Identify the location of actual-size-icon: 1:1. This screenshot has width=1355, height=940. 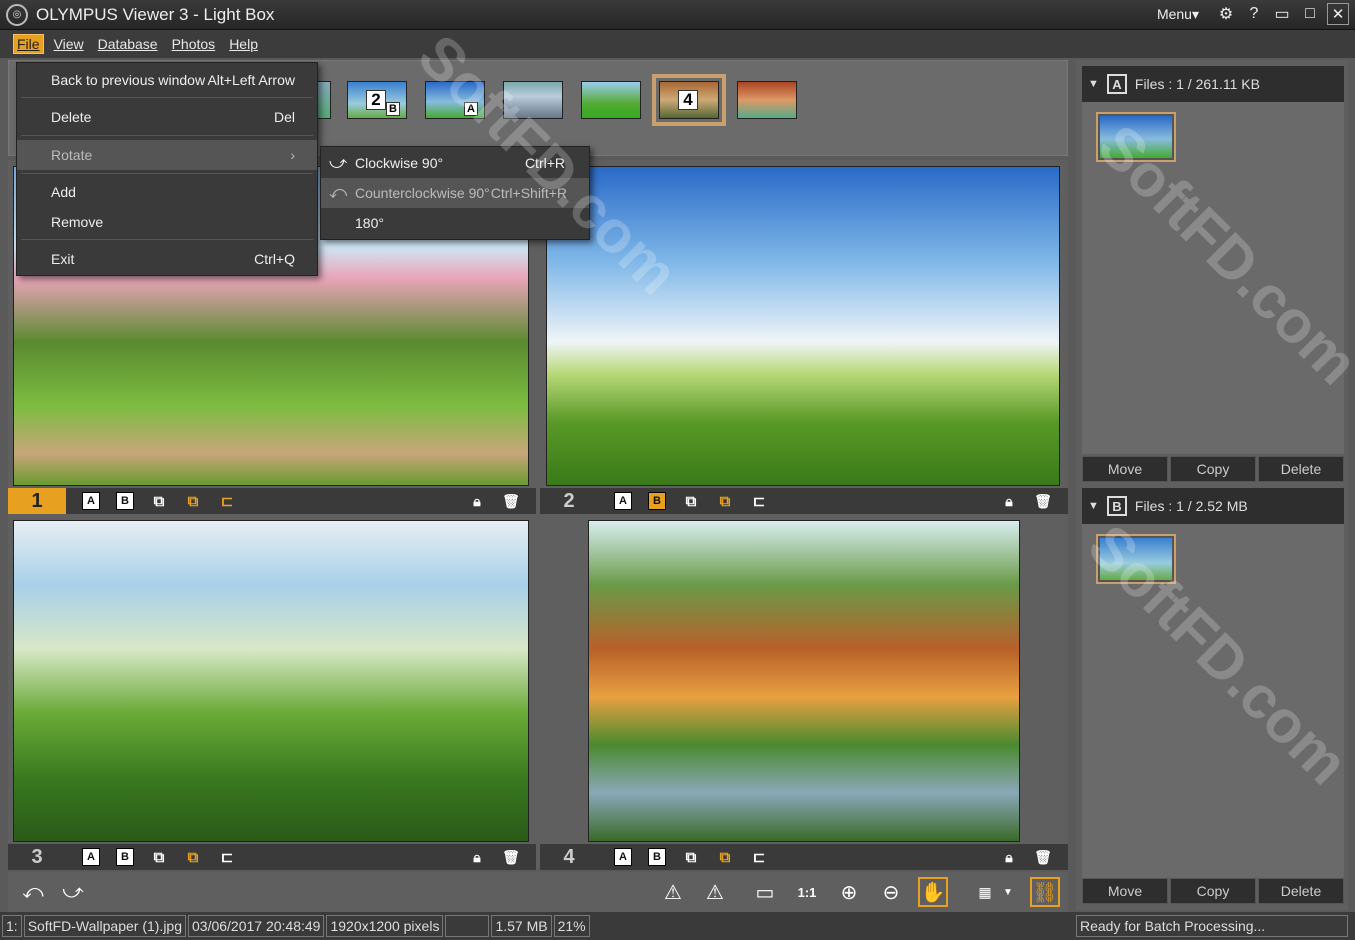
(807, 892).